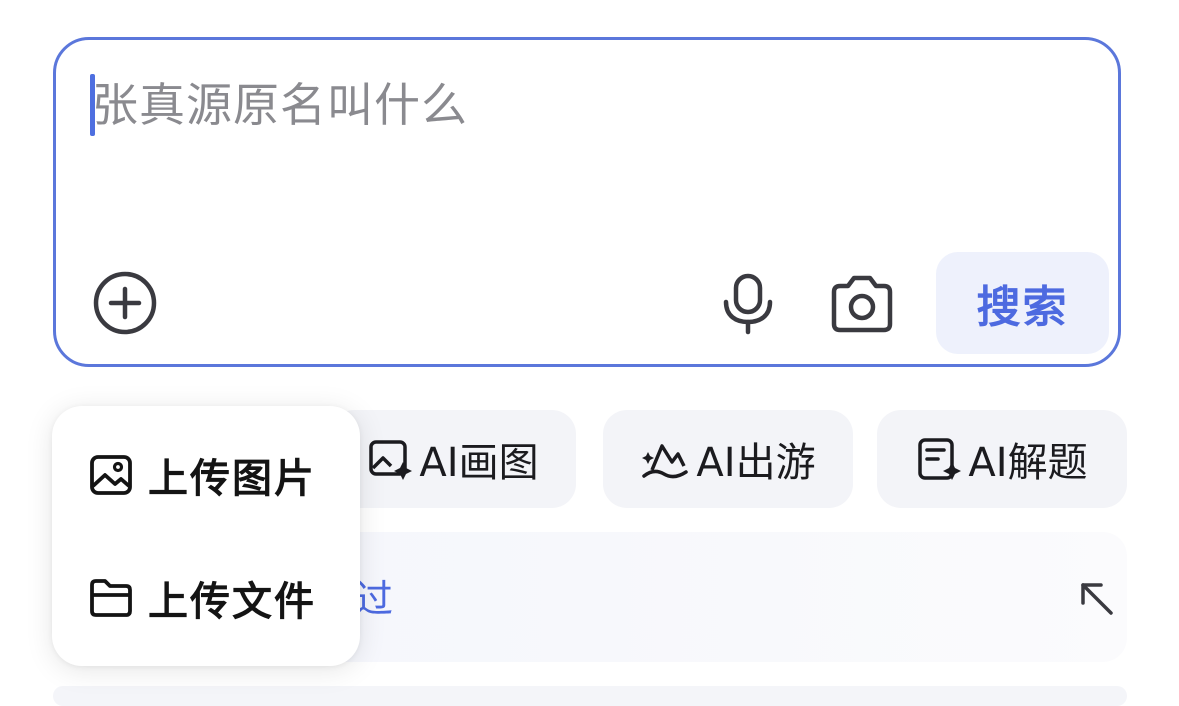  I want to click on chip-ai-solve: AI解题, so click(1002, 459).